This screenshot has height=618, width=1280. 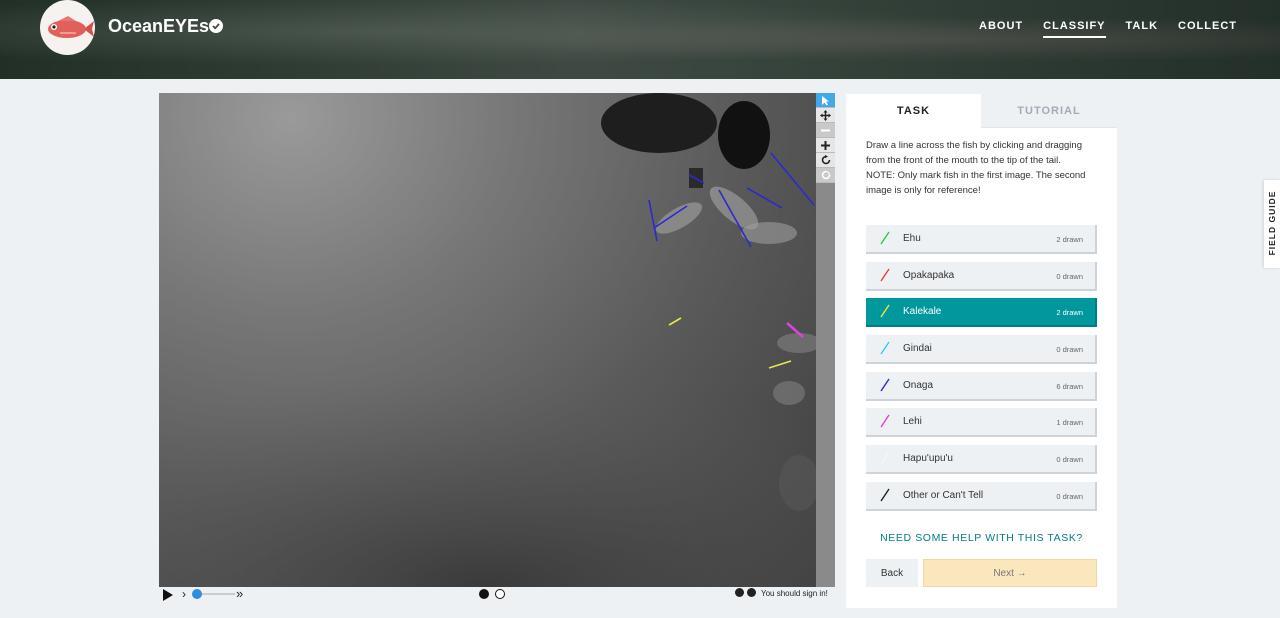 I want to click on field-guide-label: FIELD GUIDE, so click(x=1272, y=223).